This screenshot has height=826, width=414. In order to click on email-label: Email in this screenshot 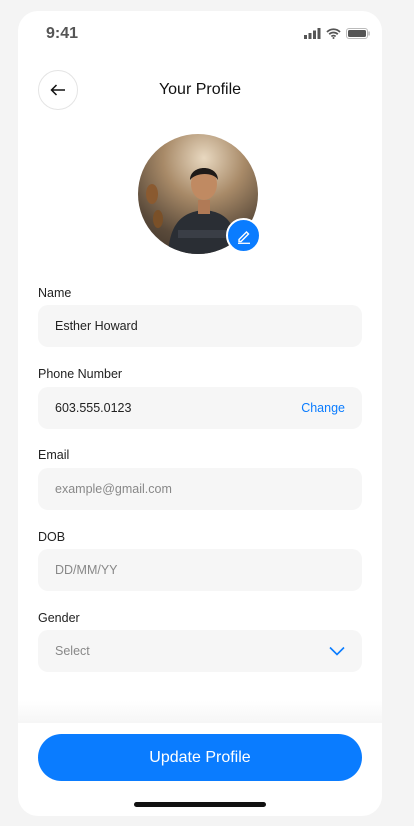, I will do `click(54, 455)`.